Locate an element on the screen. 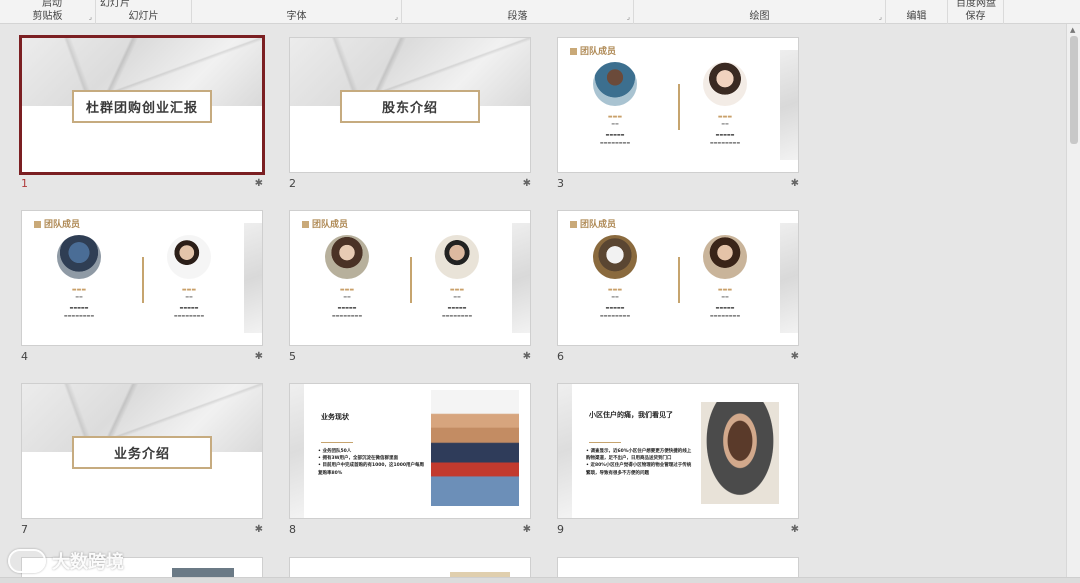 This screenshot has height=583, width=1080. font-group: 字体 ⌟ is located at coordinates (297, 12).